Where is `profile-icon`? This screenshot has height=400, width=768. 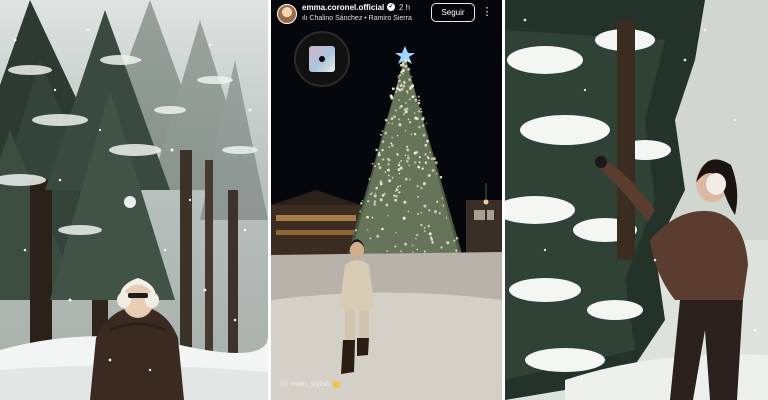
profile-icon is located at coordinates (284, 384).